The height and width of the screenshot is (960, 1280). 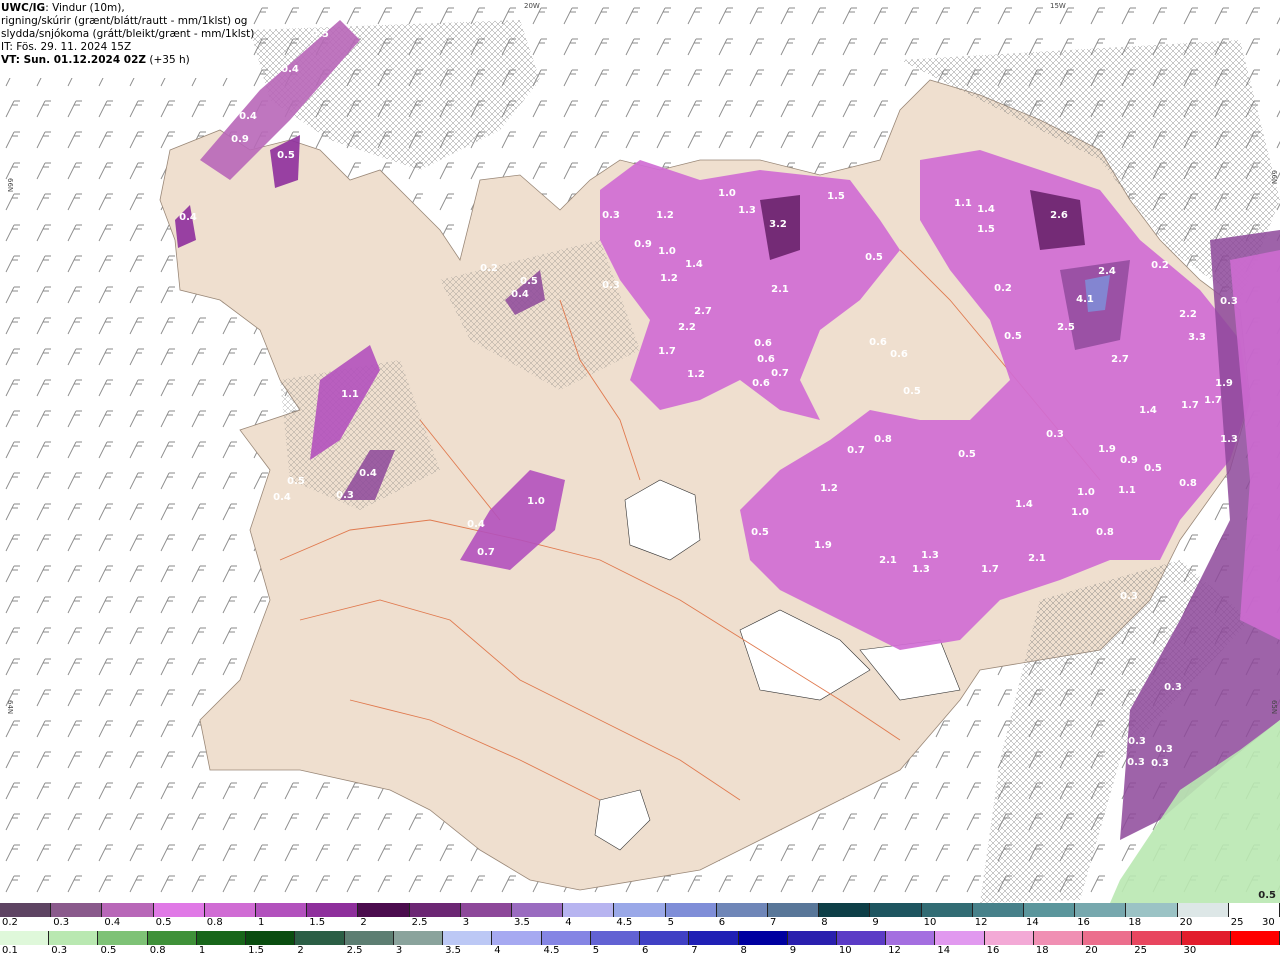 I want to click on legend-tick-label: 2.5, so click(x=354, y=950).